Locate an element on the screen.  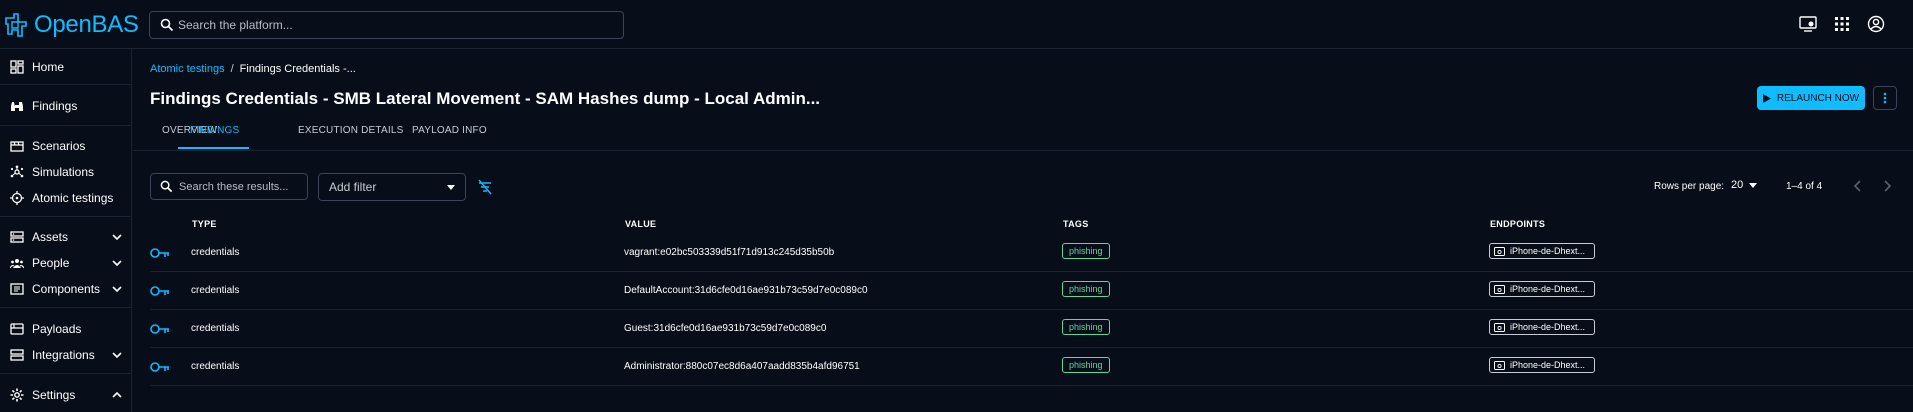
tab-payload-info: PAYLOAD INFO is located at coordinates (449, 136).